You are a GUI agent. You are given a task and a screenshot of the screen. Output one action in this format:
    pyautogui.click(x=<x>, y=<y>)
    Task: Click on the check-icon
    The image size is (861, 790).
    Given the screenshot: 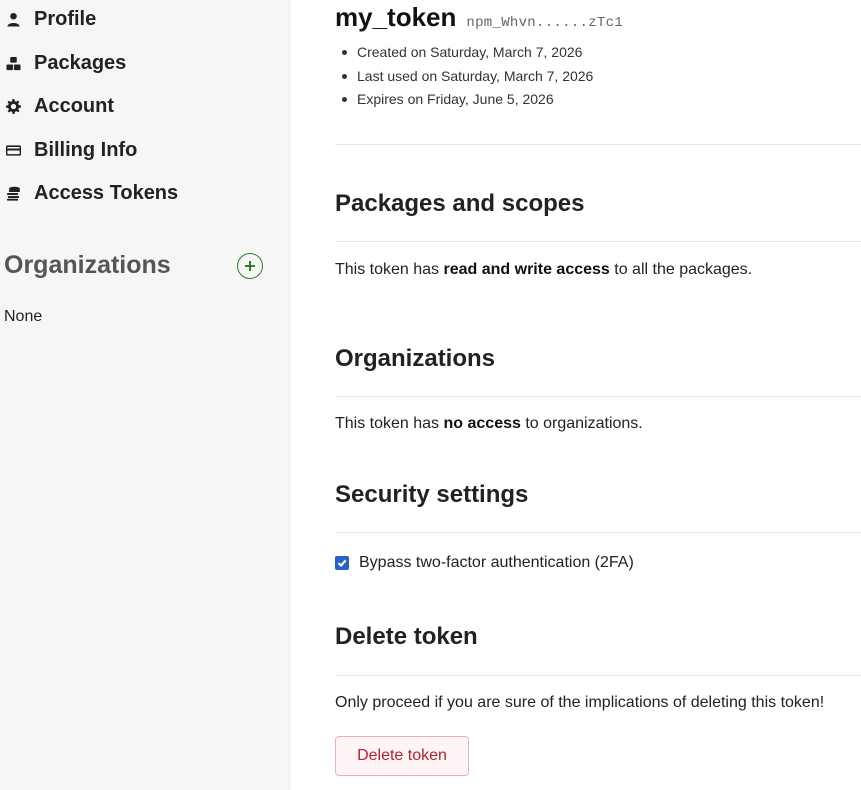 What is the action you would take?
    pyautogui.click(x=342, y=563)
    